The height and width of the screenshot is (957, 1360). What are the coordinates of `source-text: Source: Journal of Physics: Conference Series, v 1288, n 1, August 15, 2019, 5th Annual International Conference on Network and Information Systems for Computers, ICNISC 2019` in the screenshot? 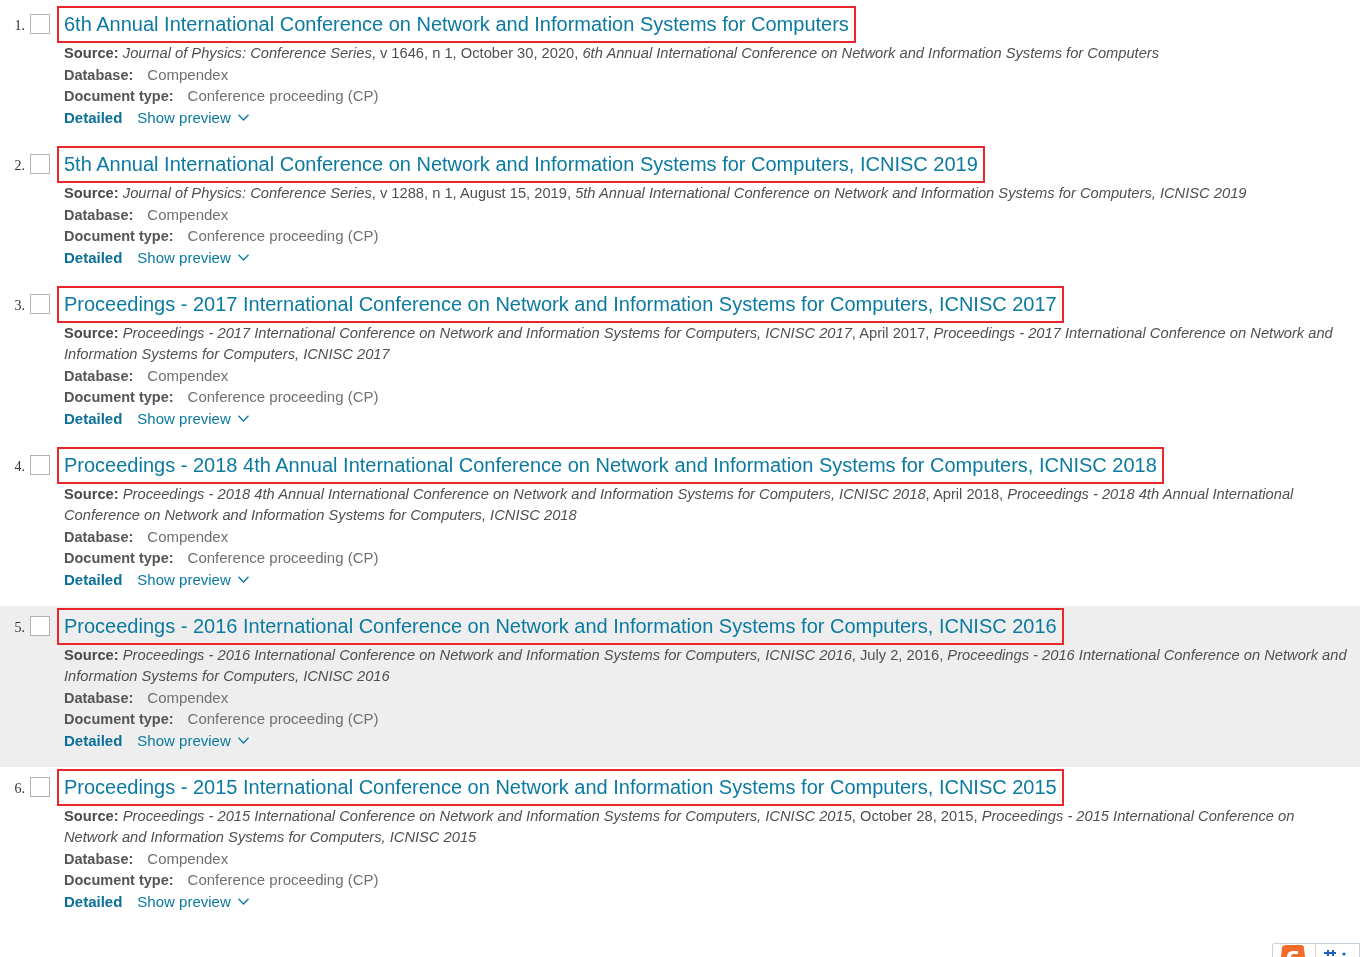 It's located at (656, 193).